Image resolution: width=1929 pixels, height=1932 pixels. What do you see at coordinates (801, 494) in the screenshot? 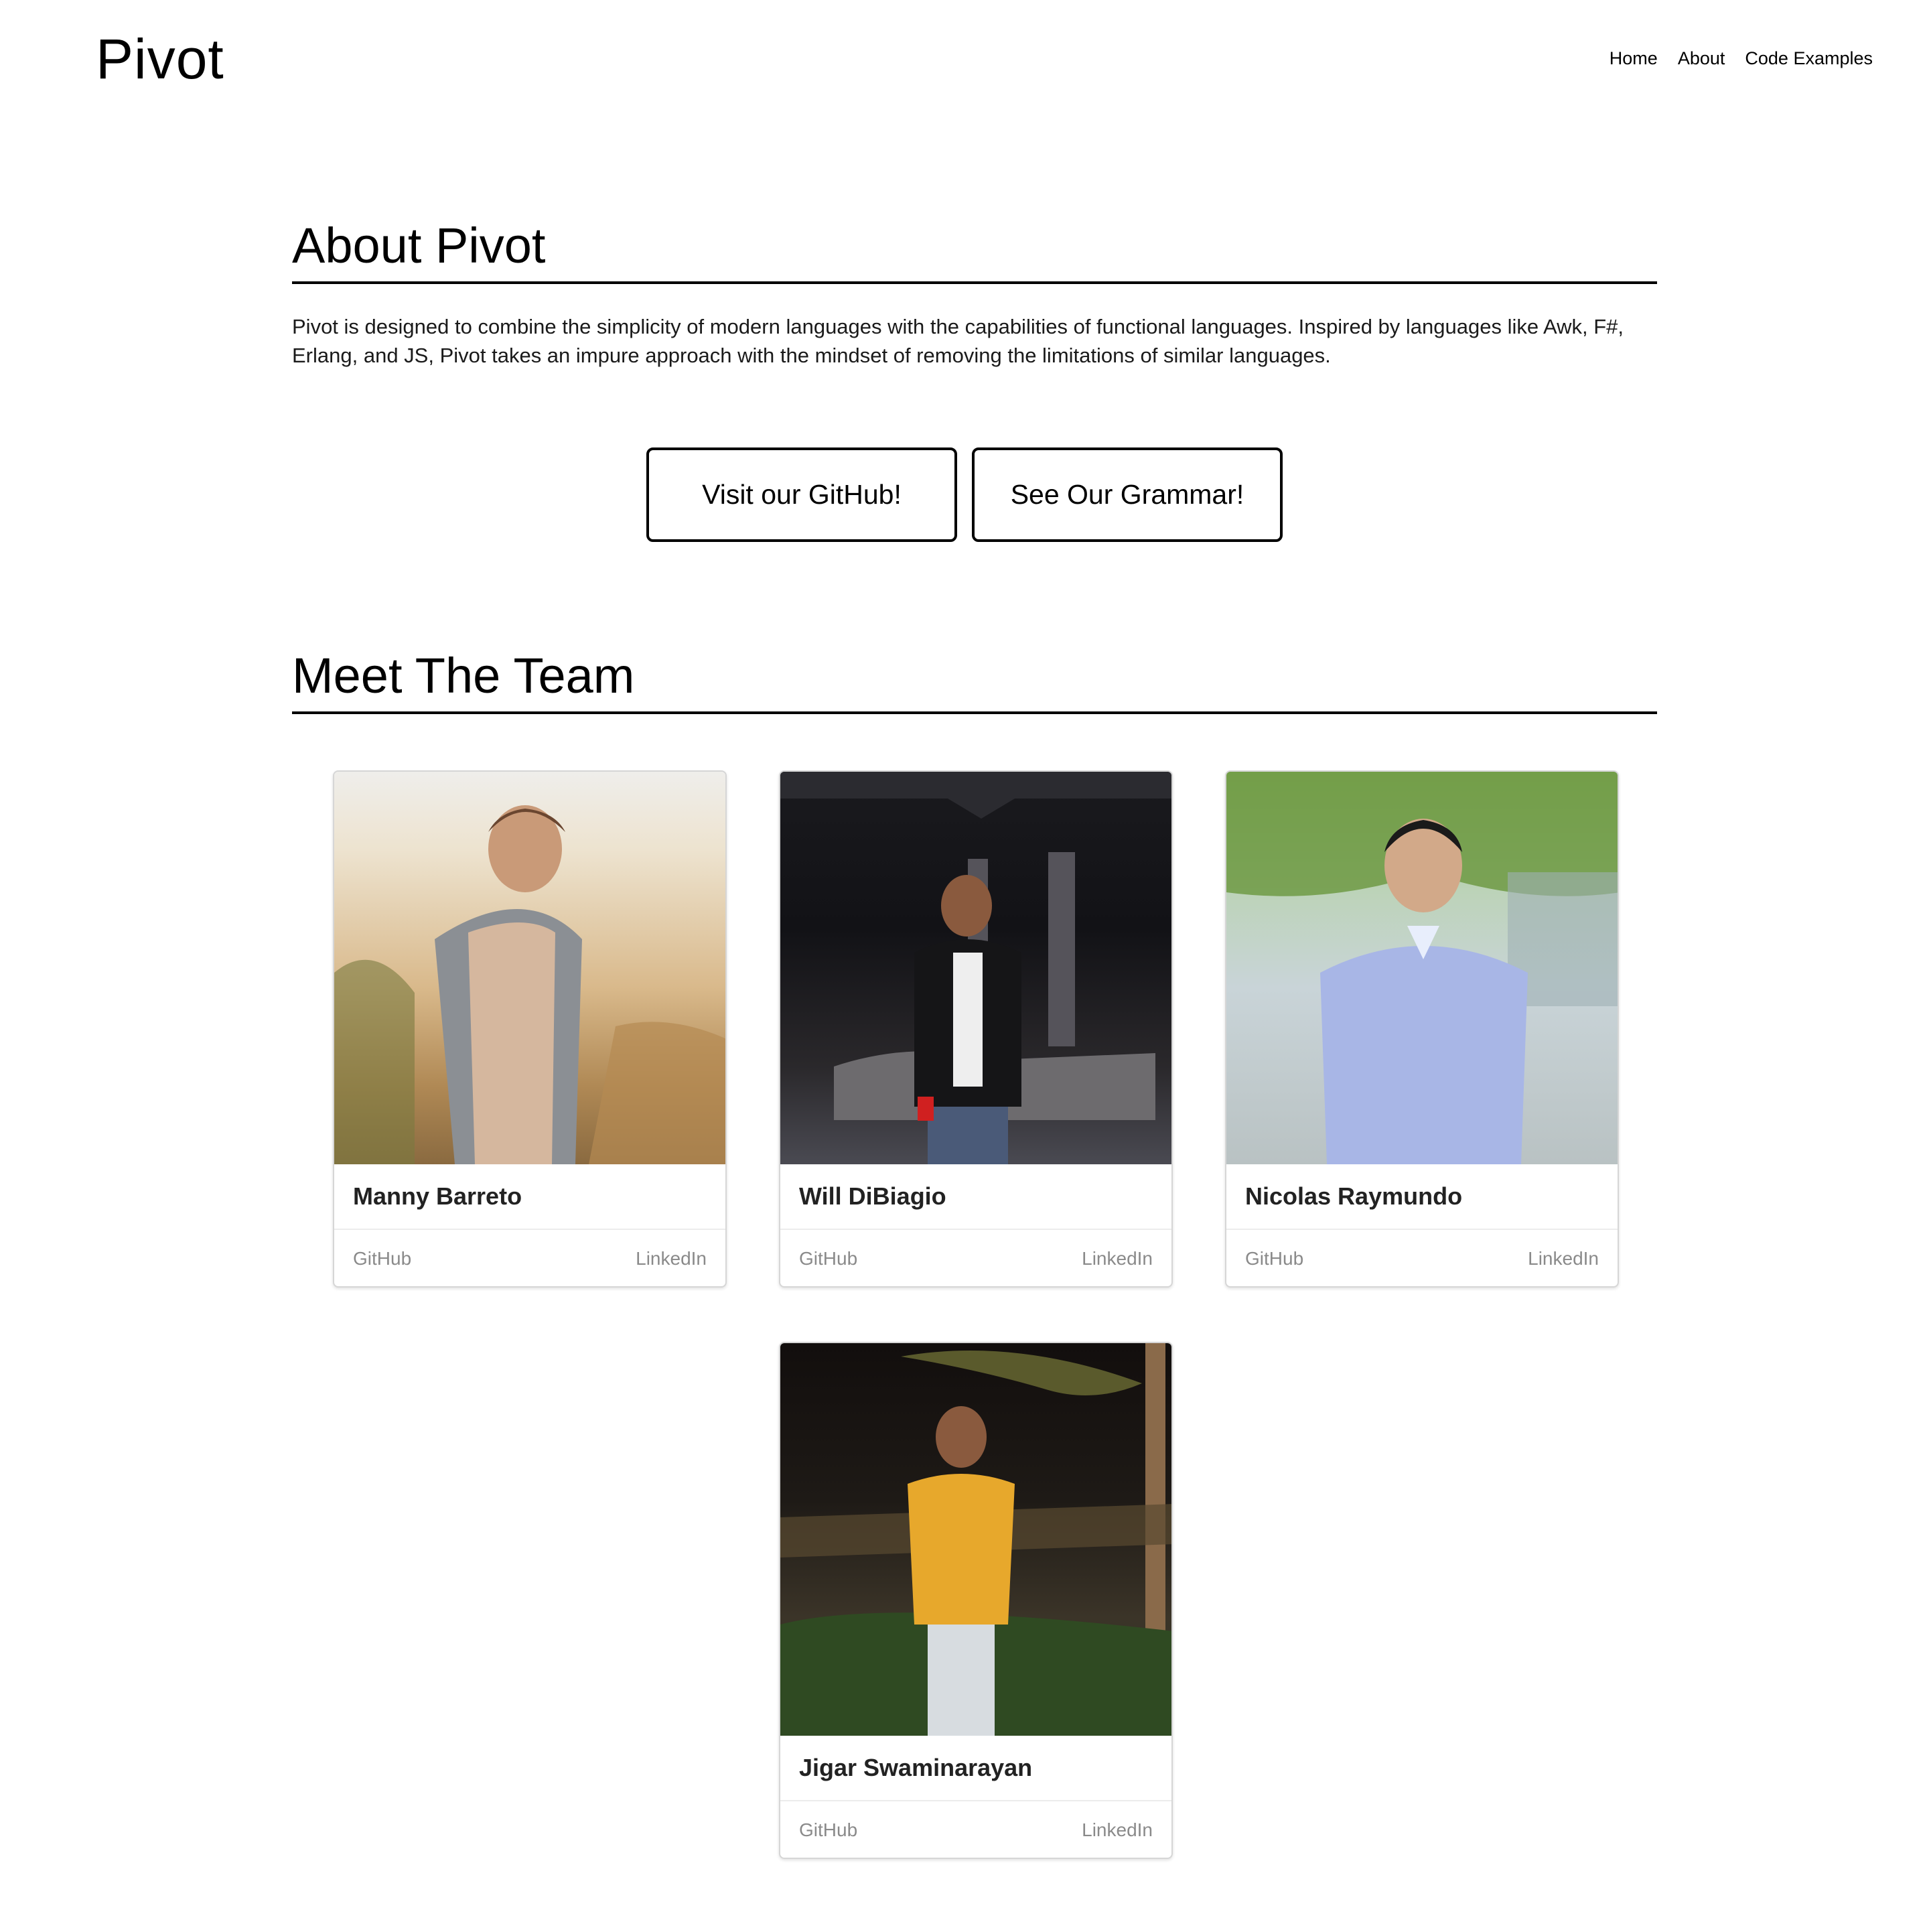
I see `github-button: Visit our GitHub!` at bounding box center [801, 494].